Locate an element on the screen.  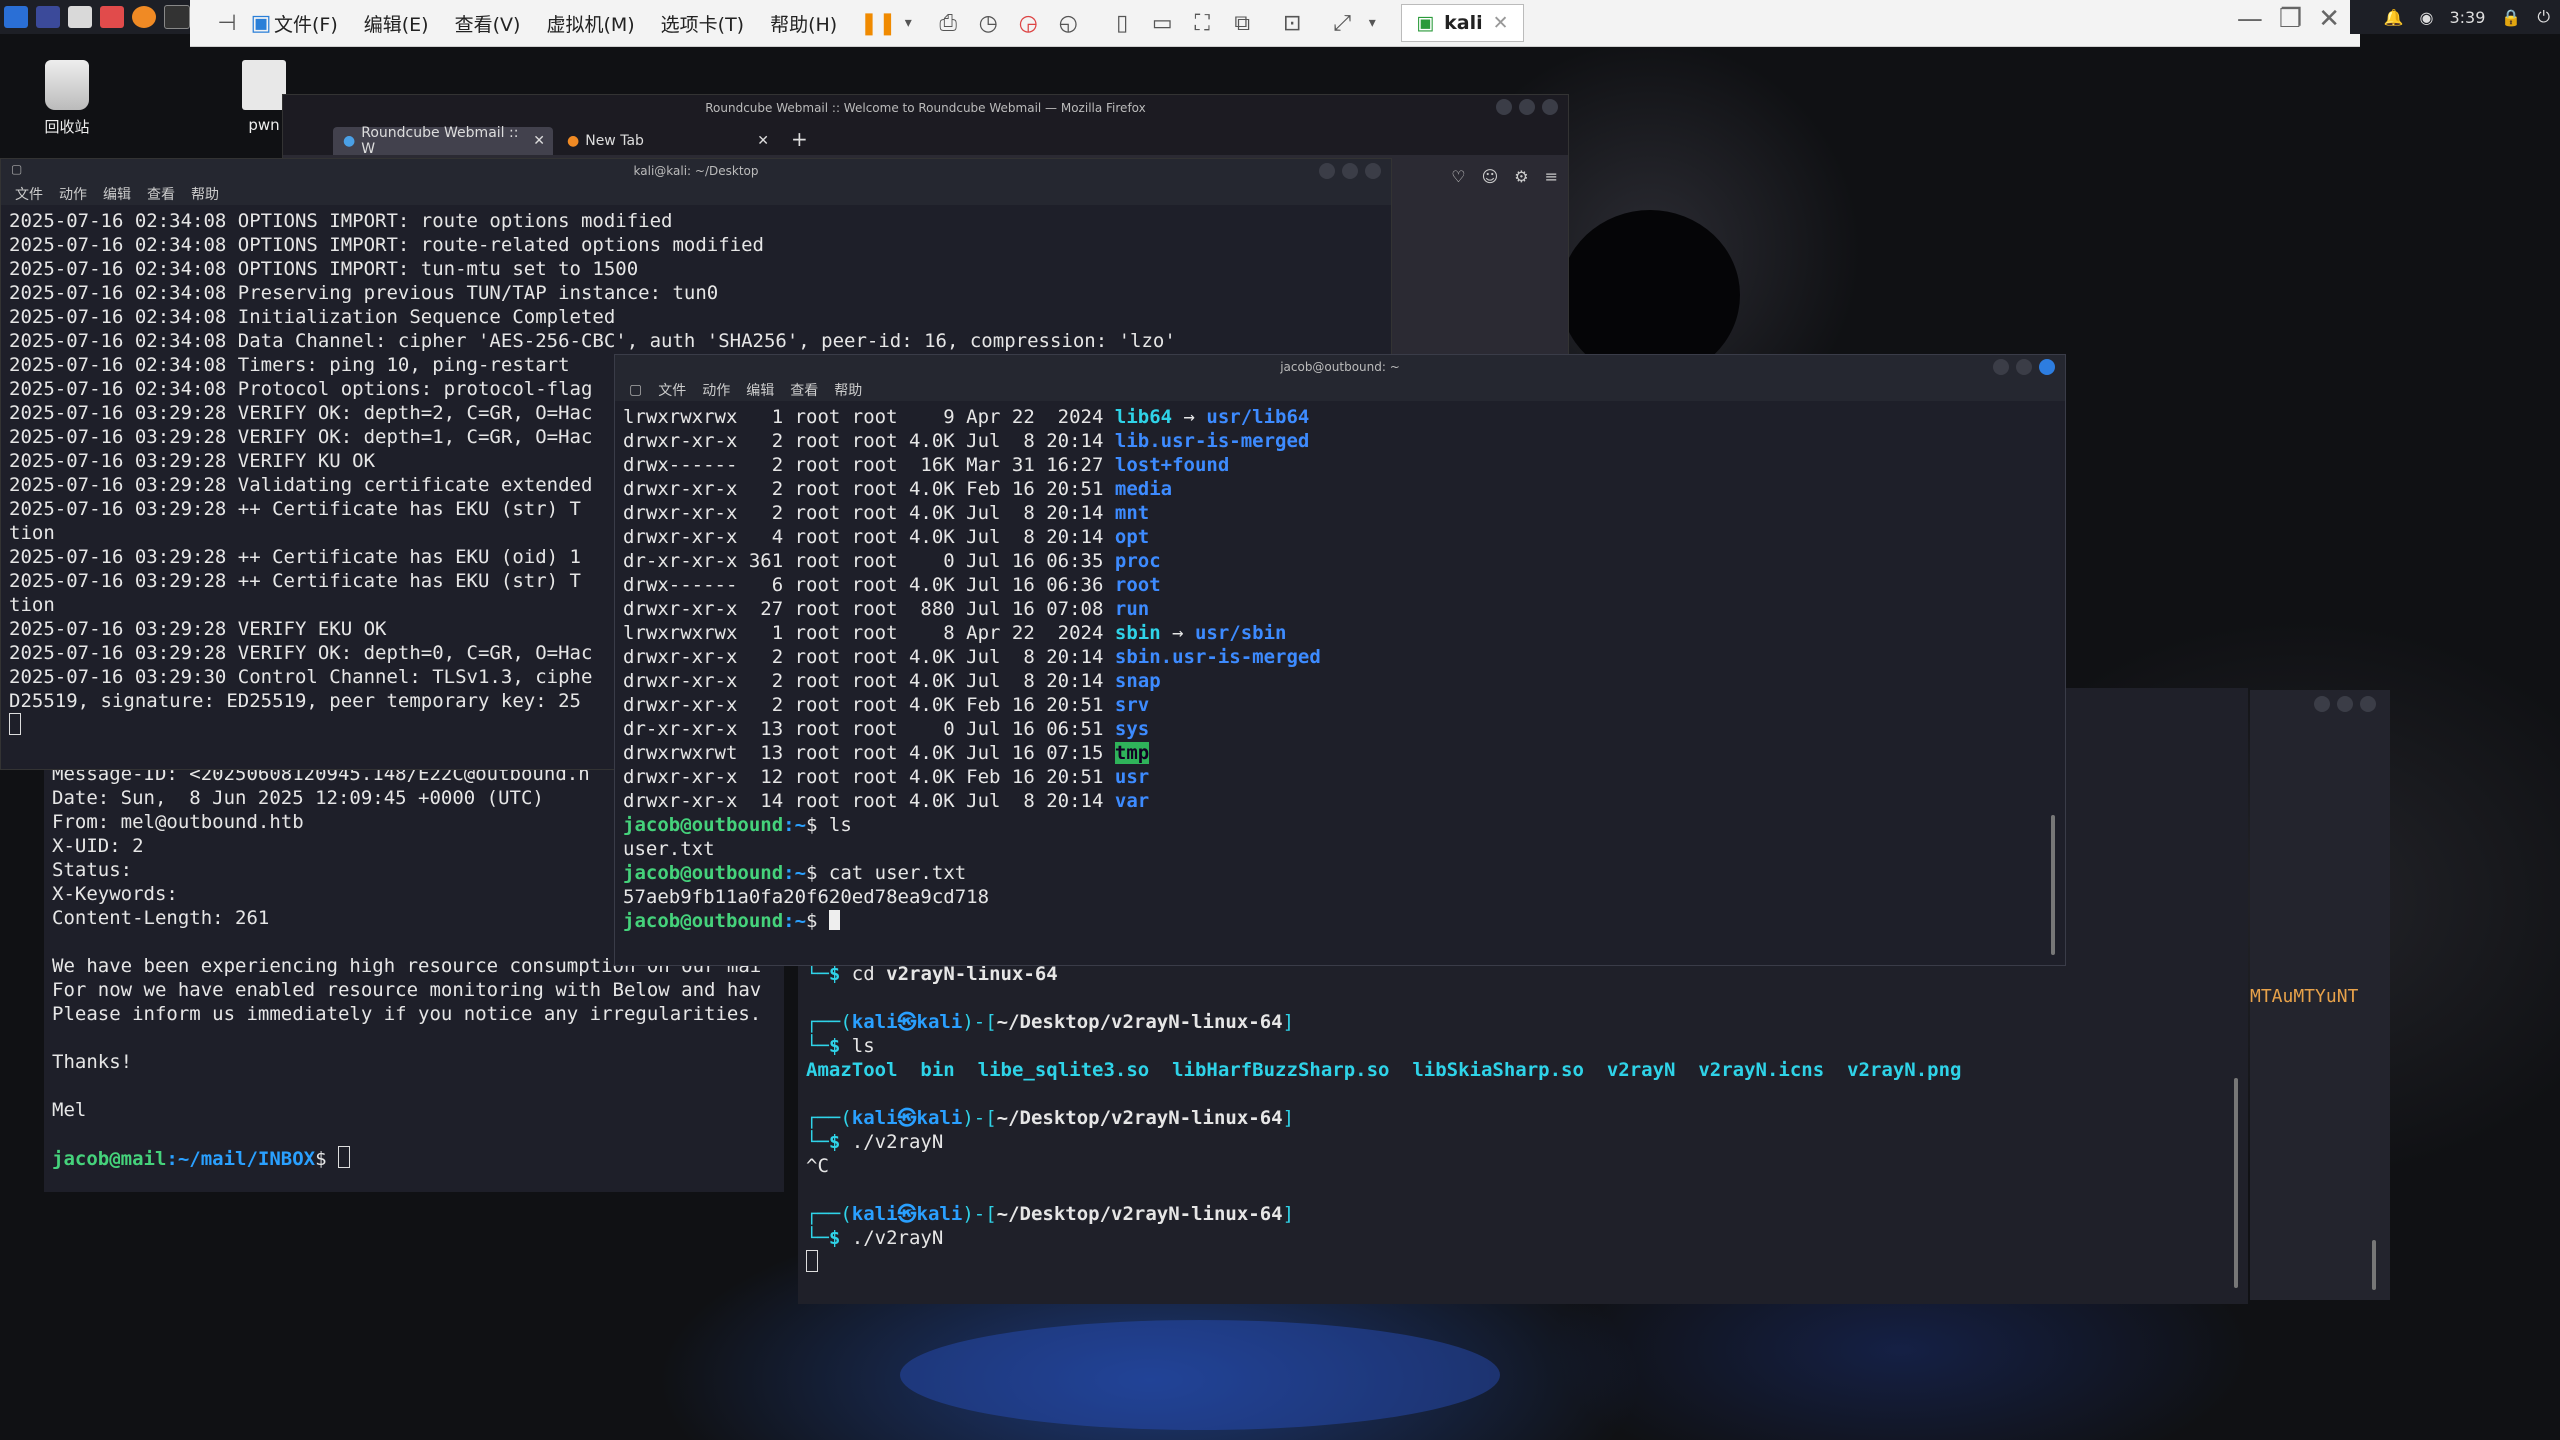
account-icon: ☺ is located at coordinates (1490, 176).